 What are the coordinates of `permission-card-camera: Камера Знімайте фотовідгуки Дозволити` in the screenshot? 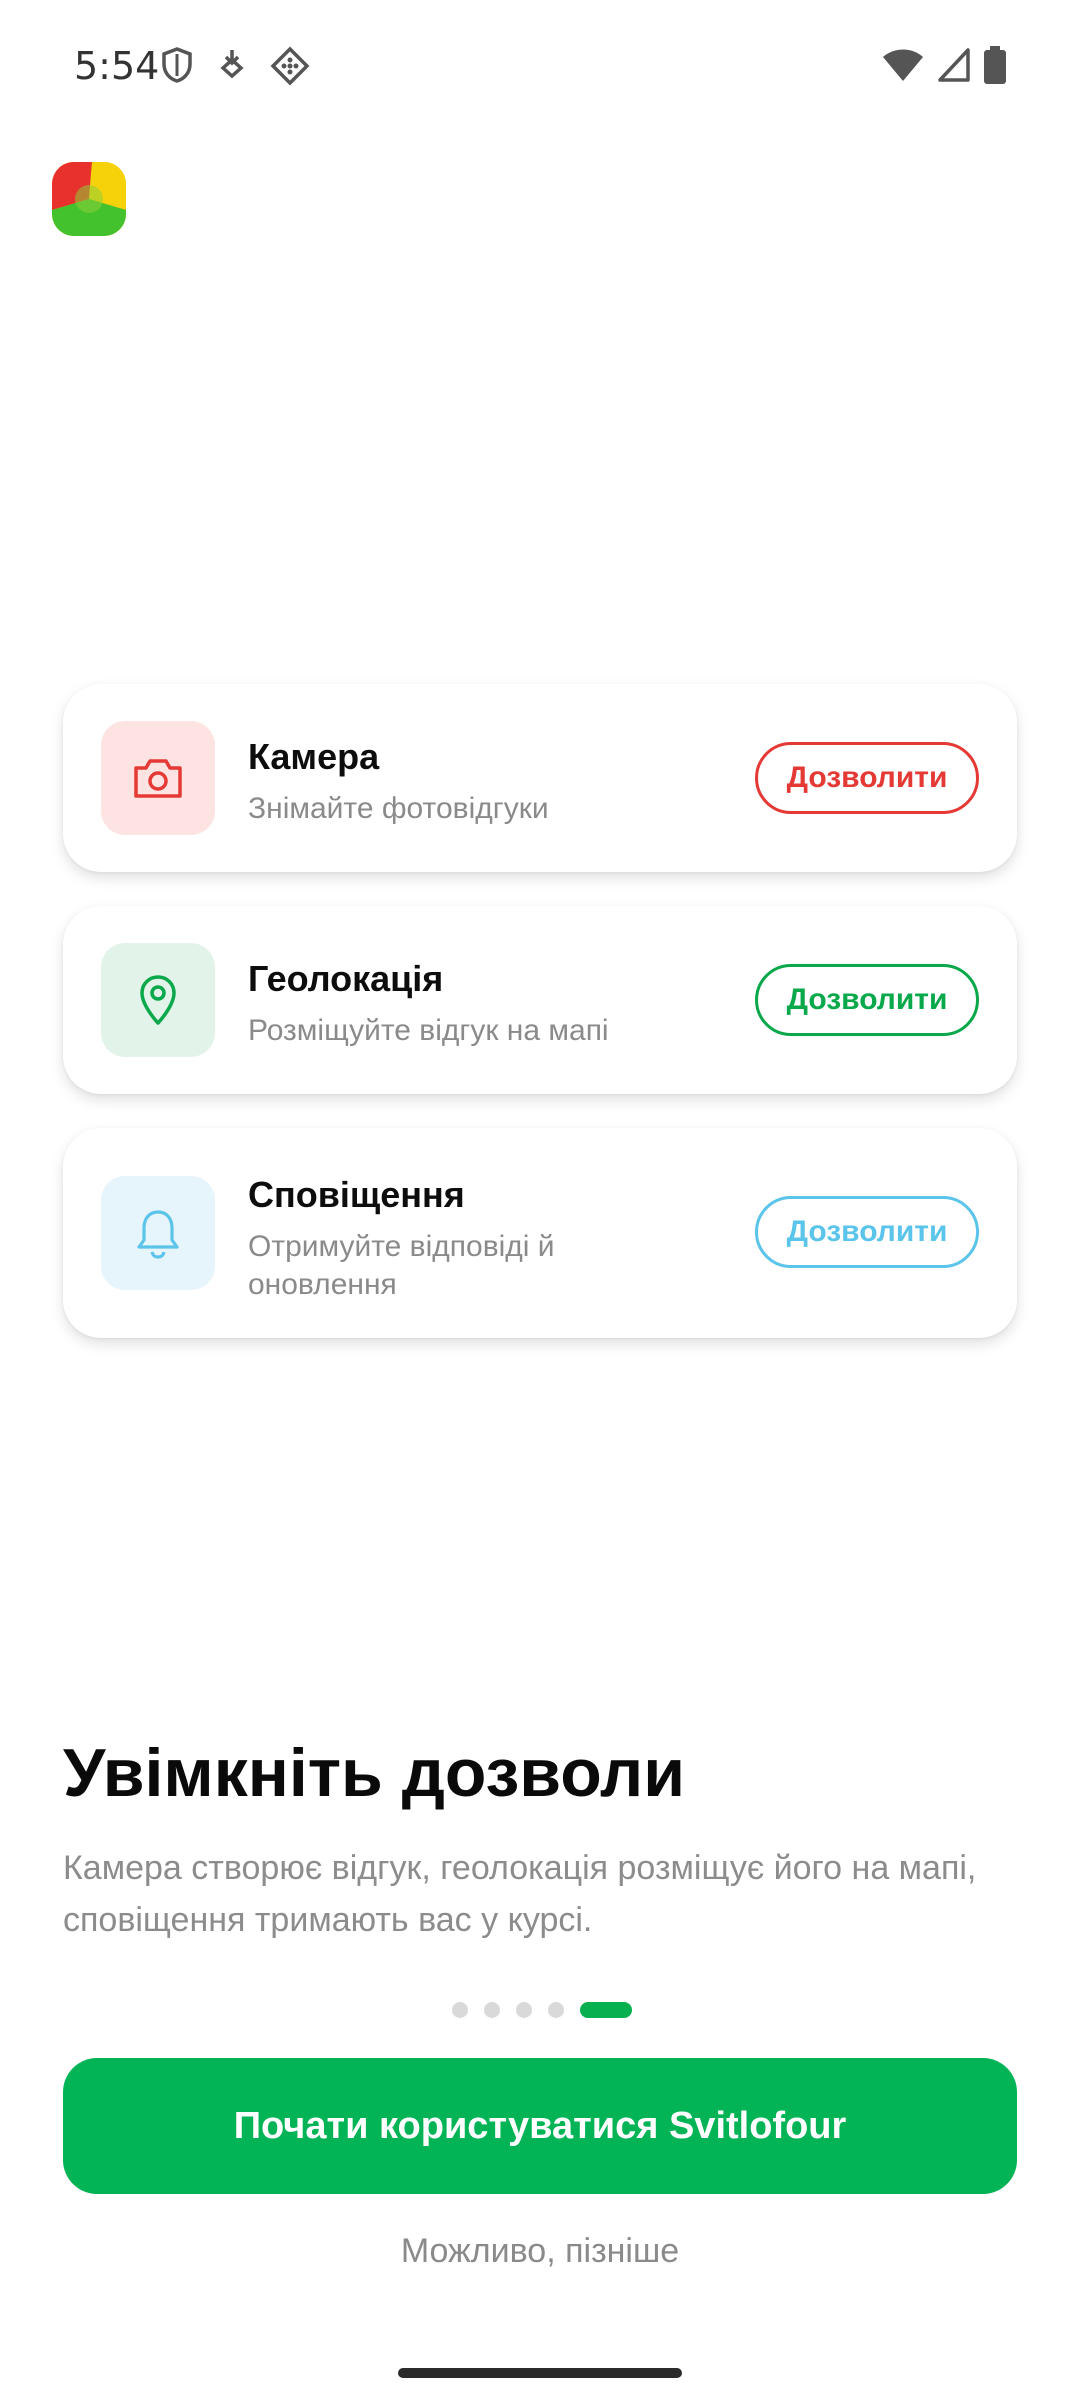 It's located at (540, 778).